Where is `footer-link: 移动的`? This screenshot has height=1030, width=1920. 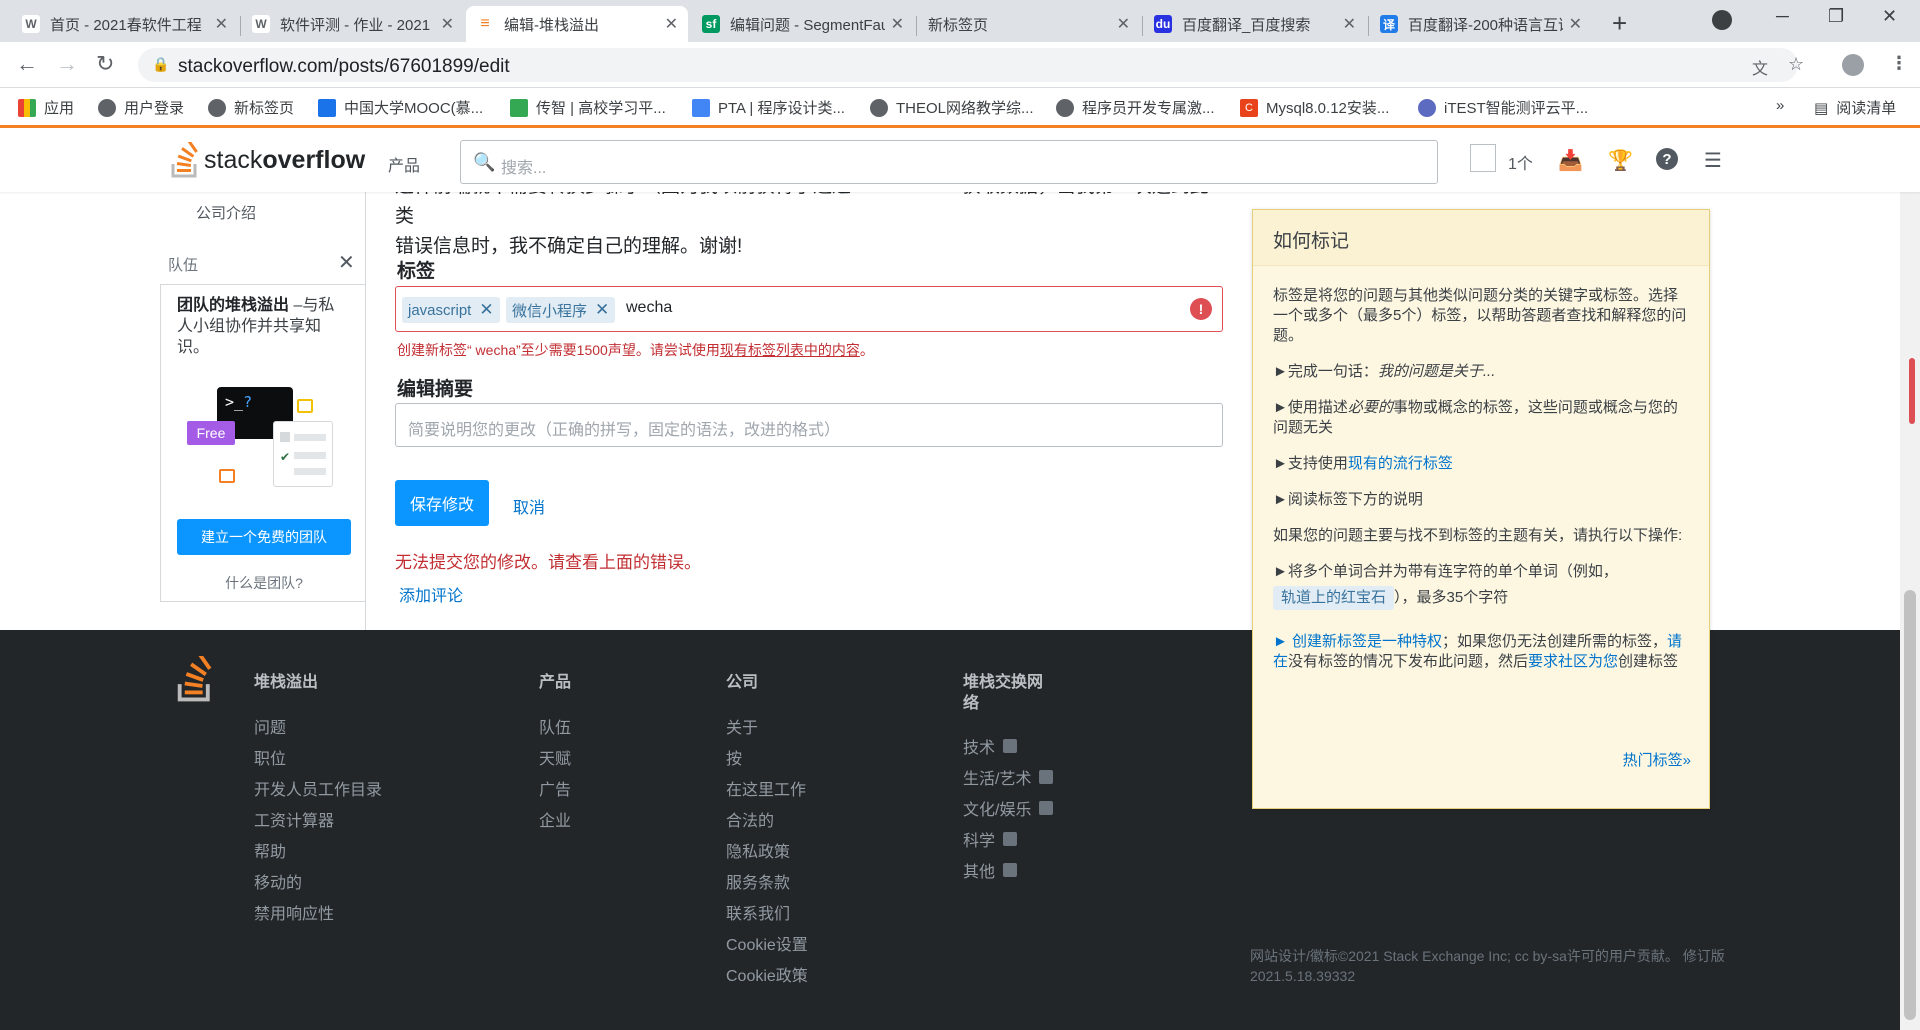 footer-link: 移动的 is located at coordinates (278, 881).